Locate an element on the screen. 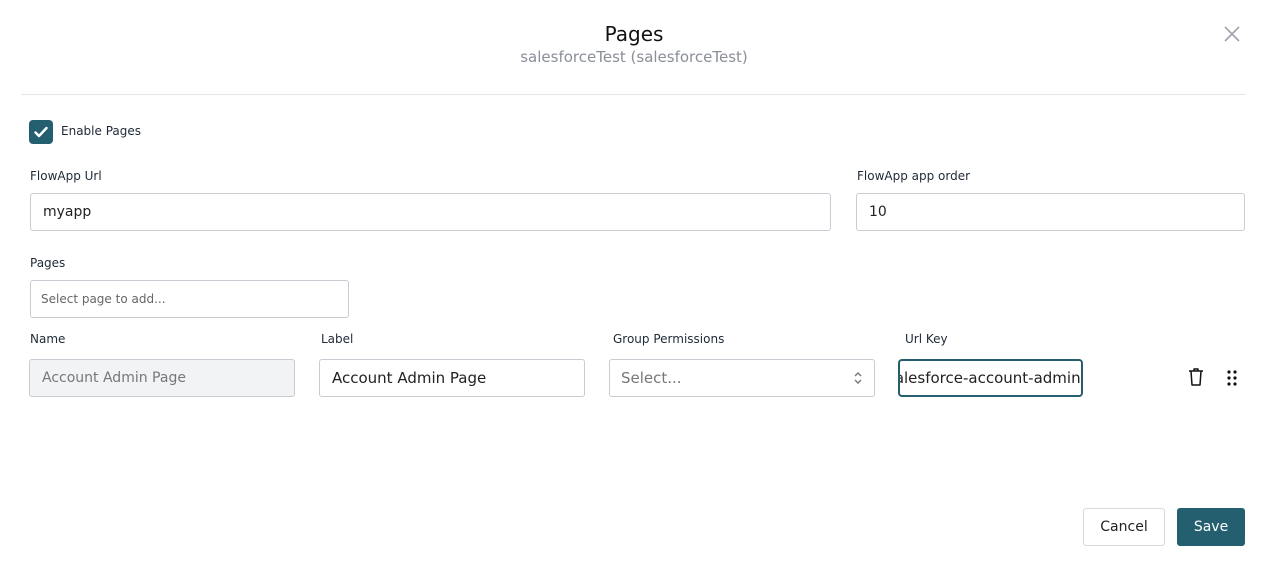 Image resolution: width=1268 pixels, height=571 pixels. column-group-permissions: Group Permissions is located at coordinates (669, 339).